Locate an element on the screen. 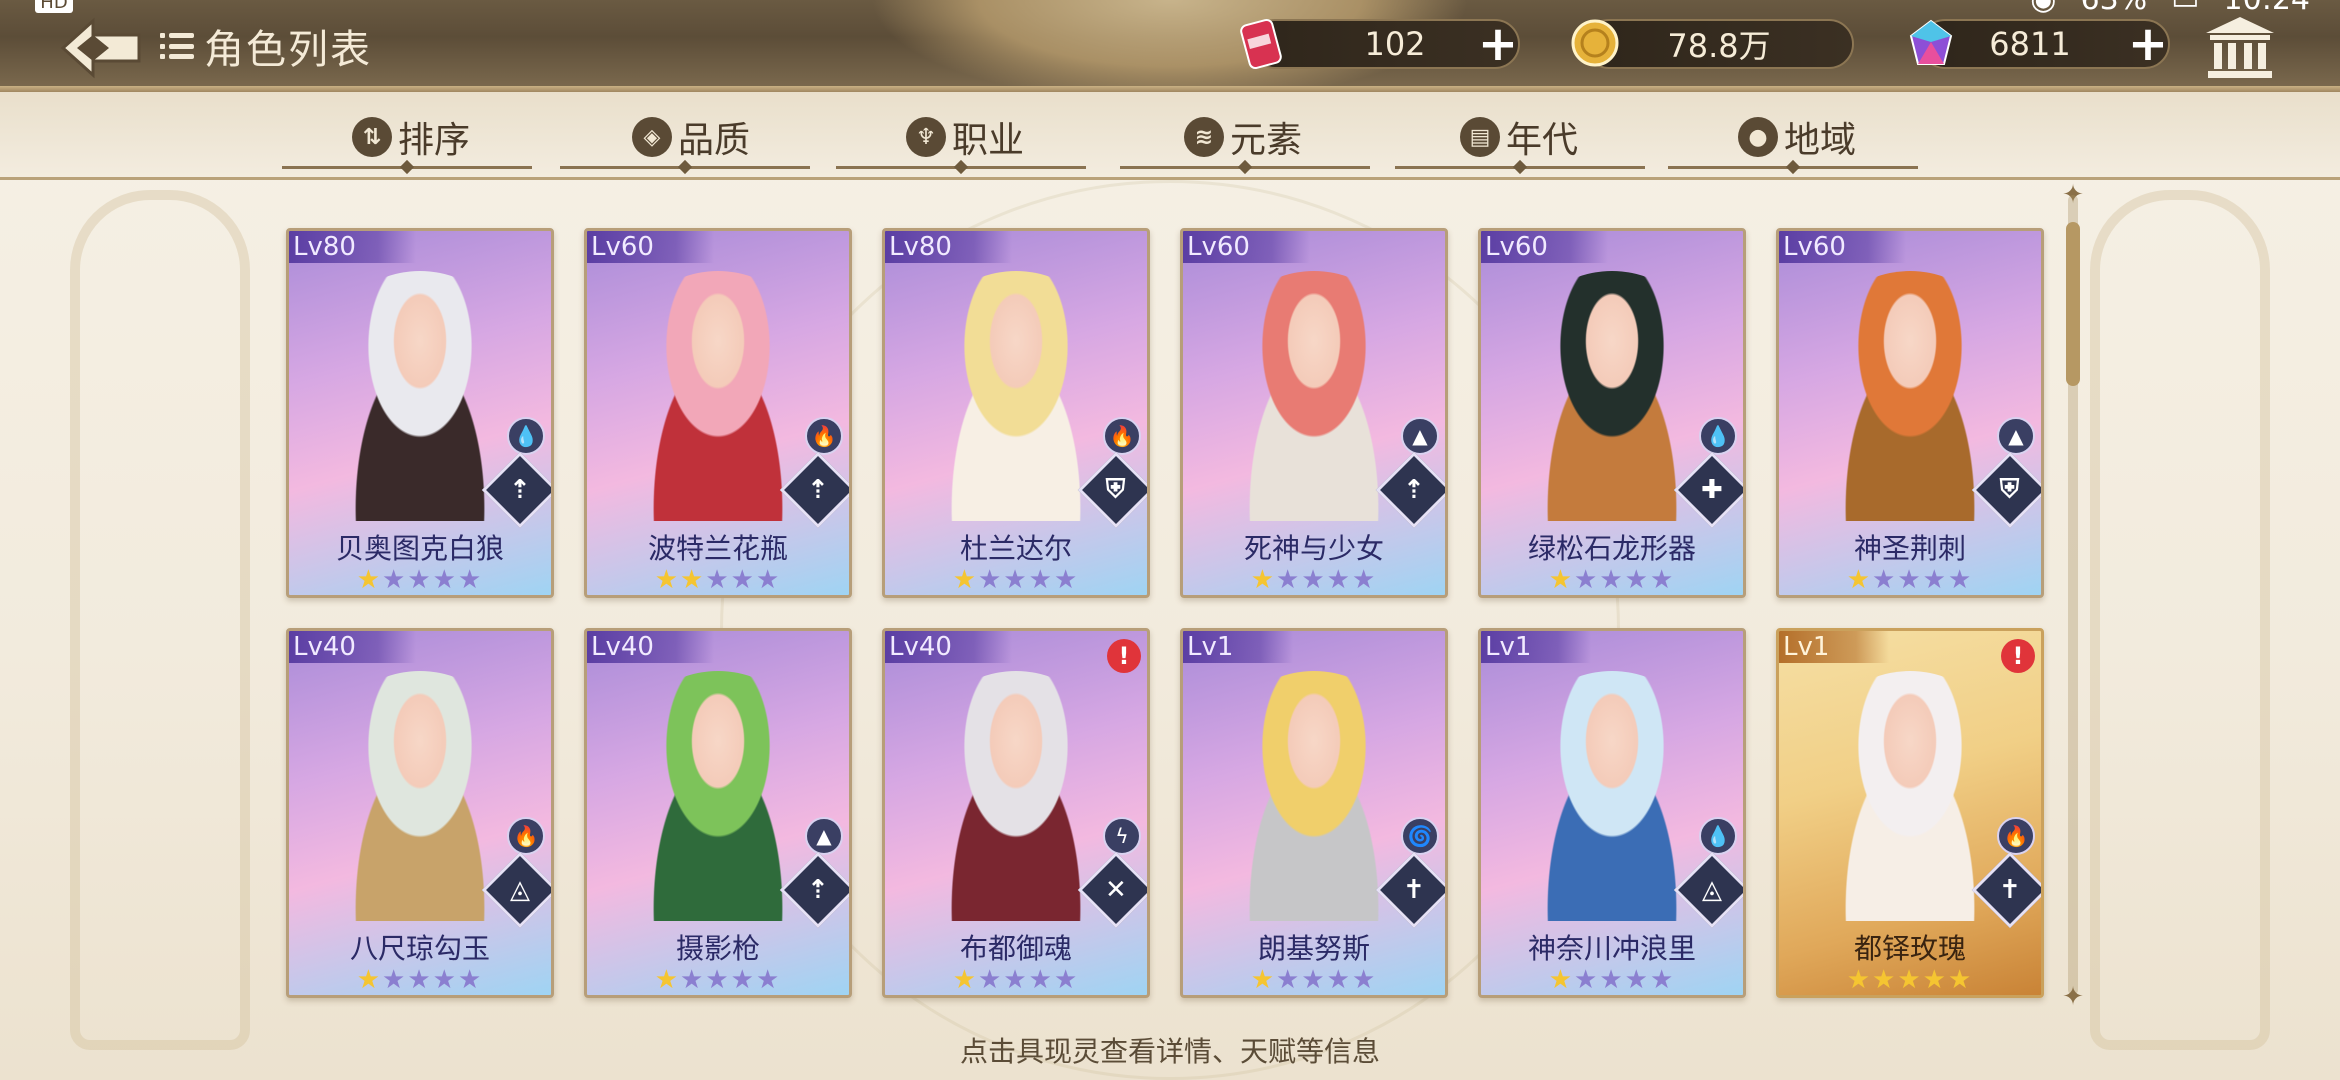 The width and height of the screenshot is (2340, 1080). battery-percent: 63% is located at coordinates (2113, 8).